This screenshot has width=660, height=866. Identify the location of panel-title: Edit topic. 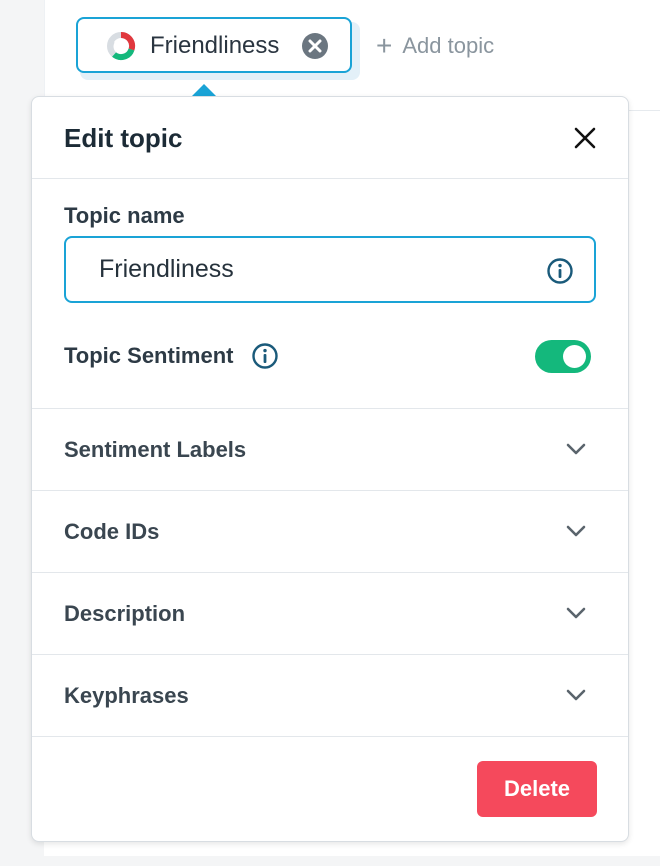
(123, 138).